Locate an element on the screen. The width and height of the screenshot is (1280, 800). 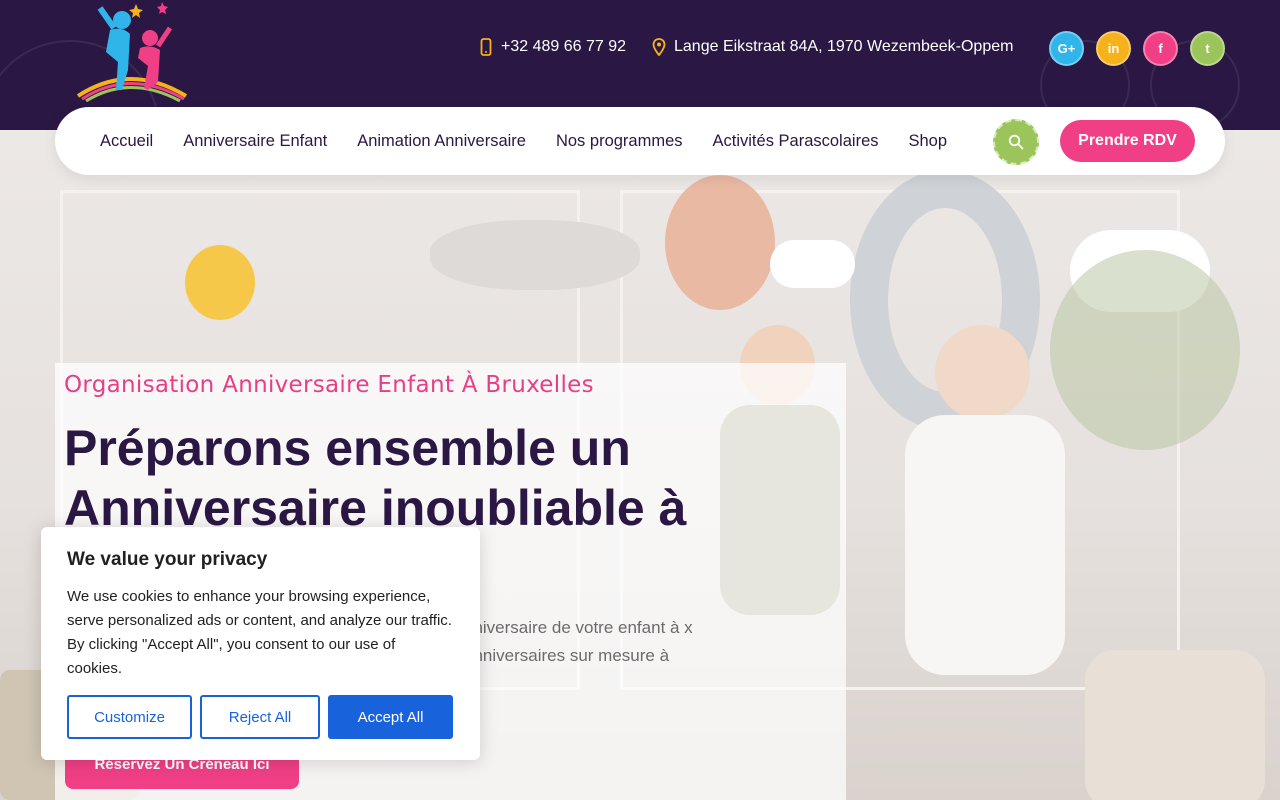
balloon-peach is located at coordinates (720, 242).